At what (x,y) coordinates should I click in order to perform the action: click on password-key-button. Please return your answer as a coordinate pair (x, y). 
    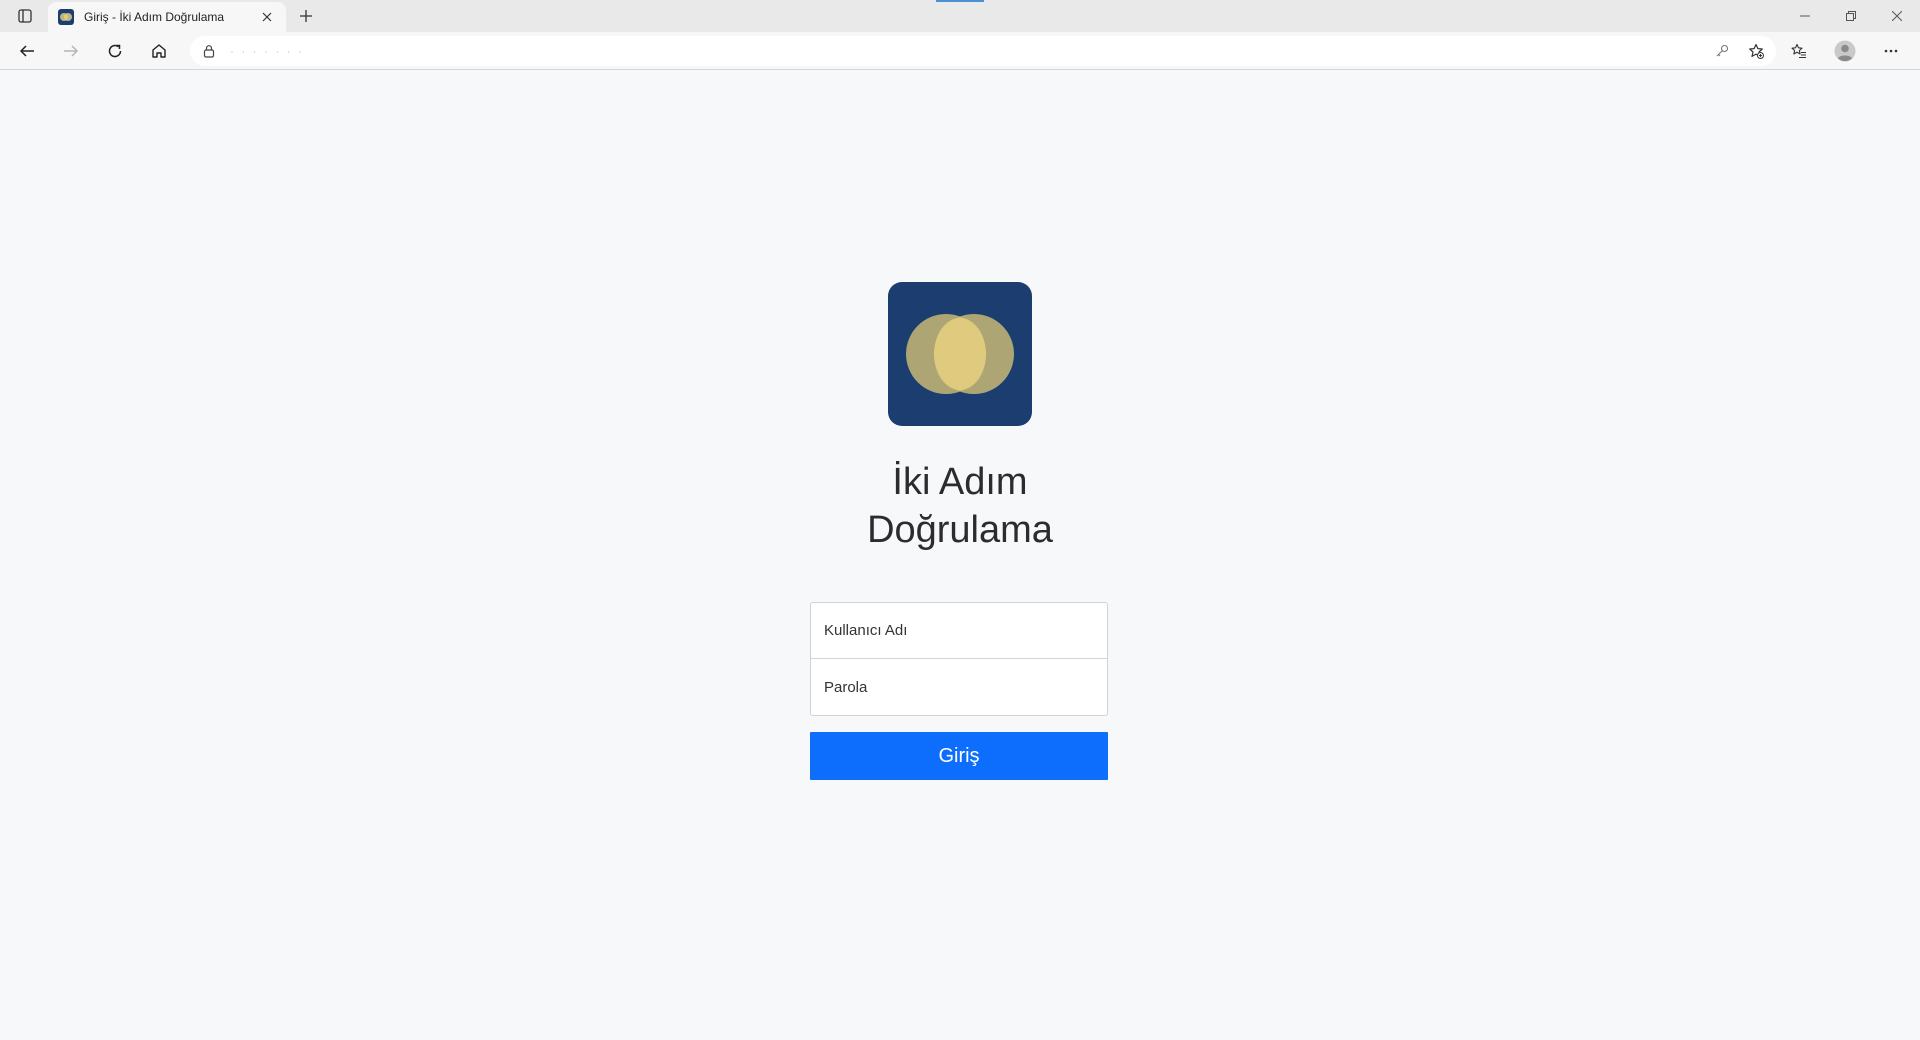
    Looking at the image, I should click on (1722, 51).